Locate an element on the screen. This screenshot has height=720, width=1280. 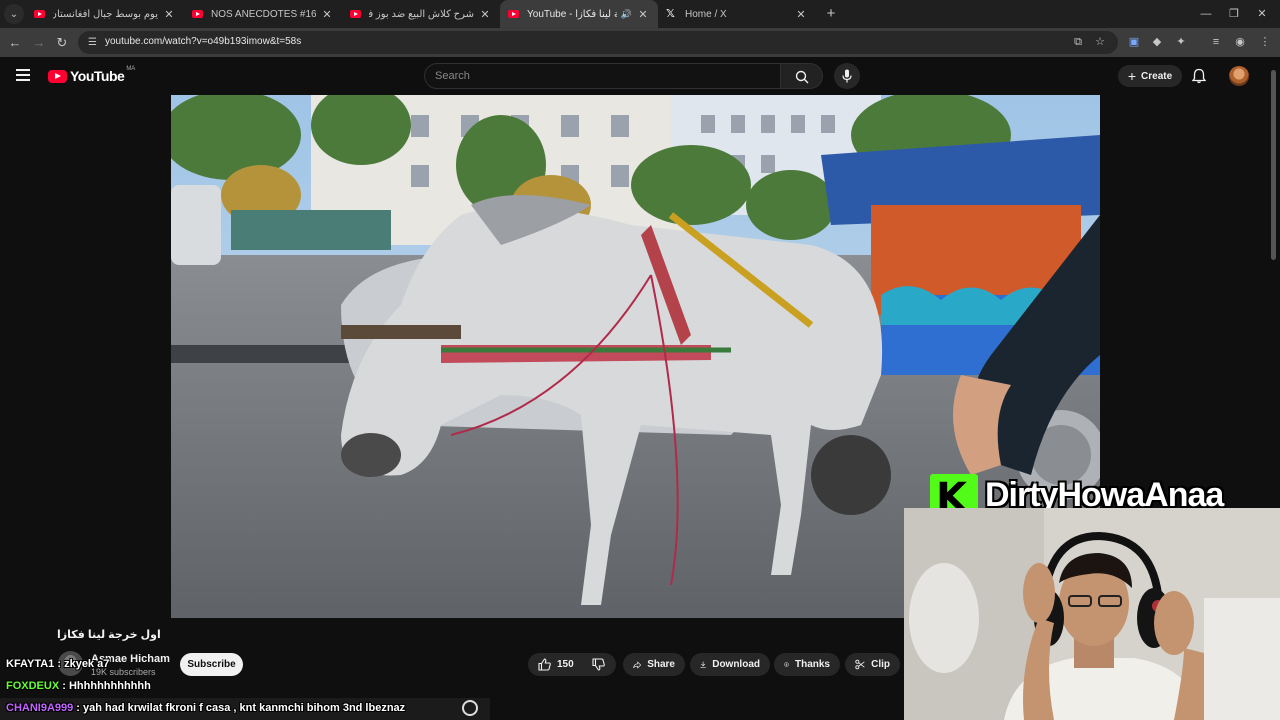
chevron-down-icon: ⌄ is located at coordinates (14, 14).